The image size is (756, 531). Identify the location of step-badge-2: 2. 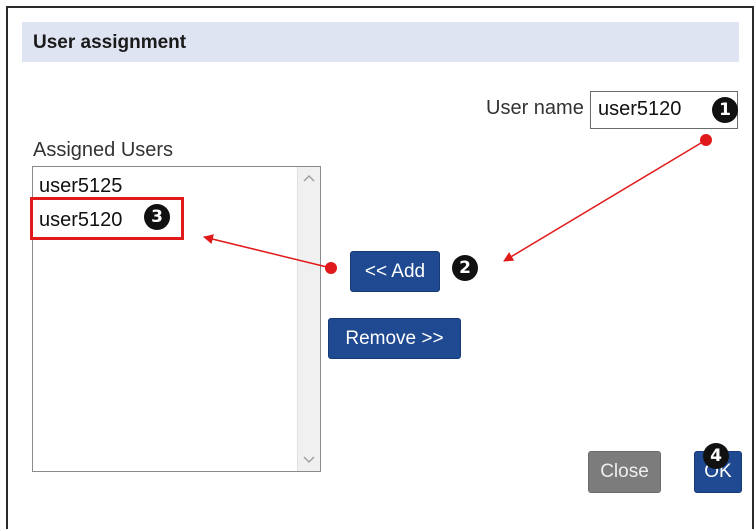
(465, 268).